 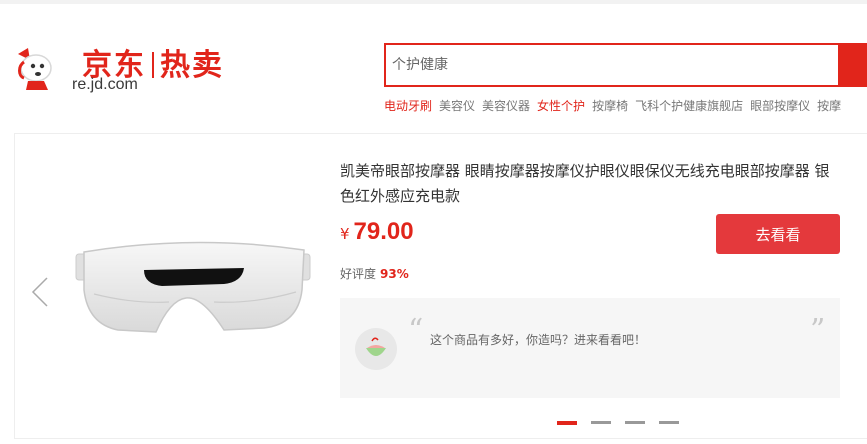 I want to click on hot-search-words: 电动牙刷 美容仪 美容仪器 女性个护 按摩椅 飞科个护健康旗舰店 眼部按摩仪 按摩, so click(x=616, y=105).